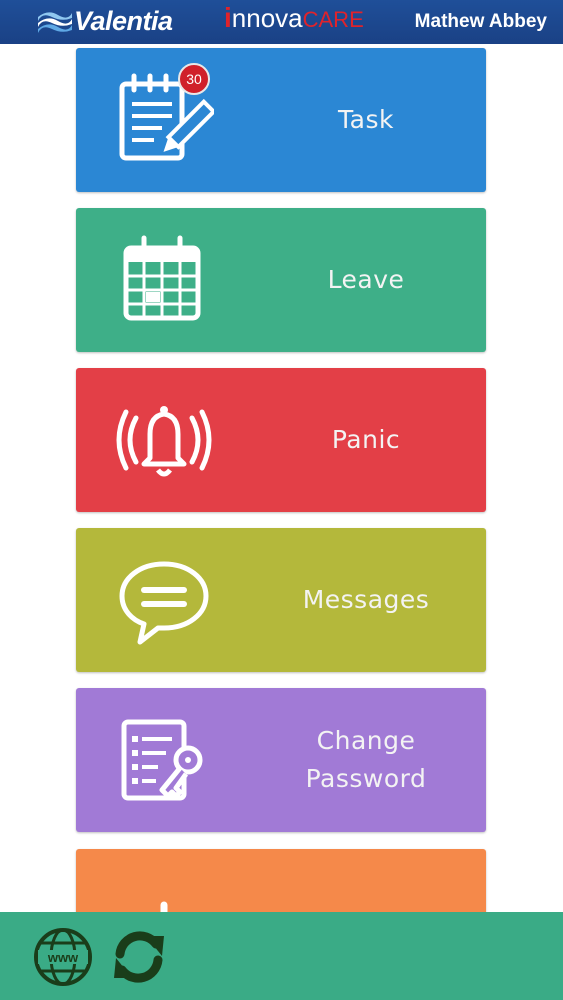 This screenshot has width=563, height=1000. Describe the element at coordinates (366, 740) in the screenshot. I see `change-password-label-line1: Change` at that location.